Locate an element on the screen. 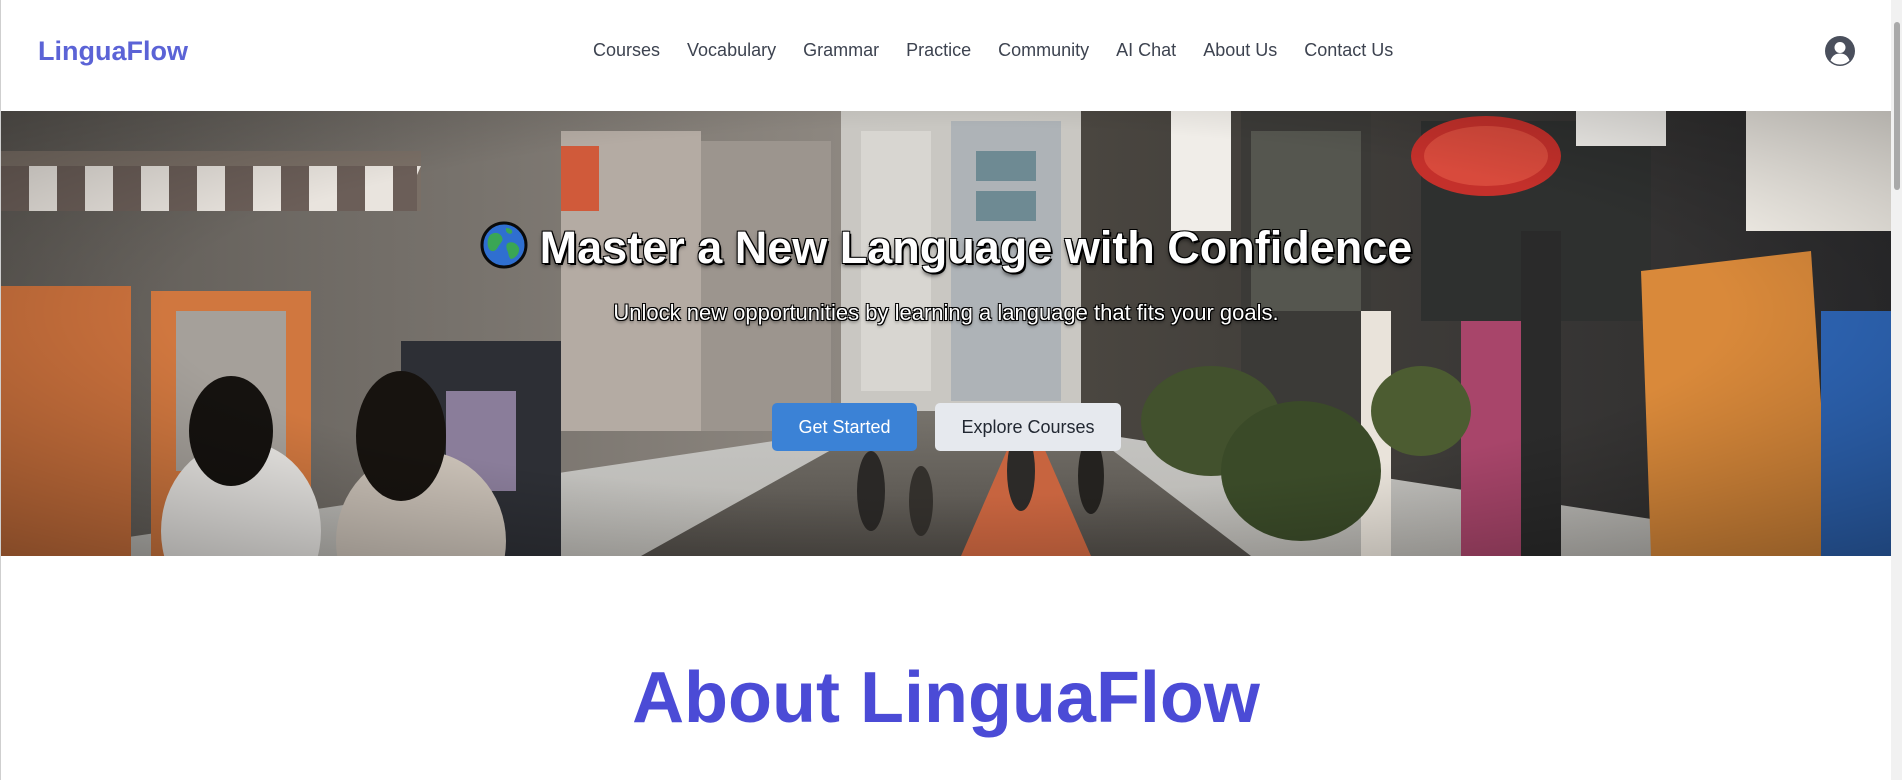  hero-title: Master a New Language with Confidence is located at coordinates (976, 247).